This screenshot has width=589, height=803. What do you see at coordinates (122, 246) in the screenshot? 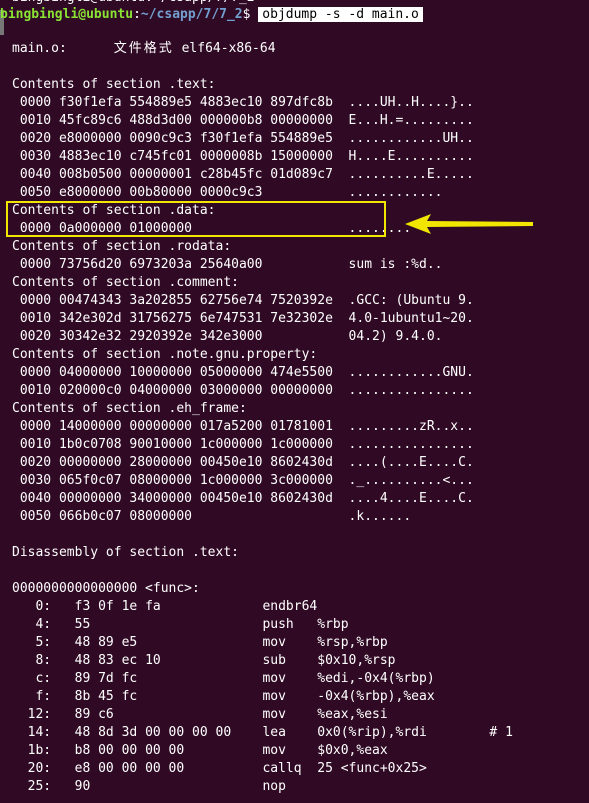
I see `section-header-line: Contents of section .rodata:` at bounding box center [122, 246].